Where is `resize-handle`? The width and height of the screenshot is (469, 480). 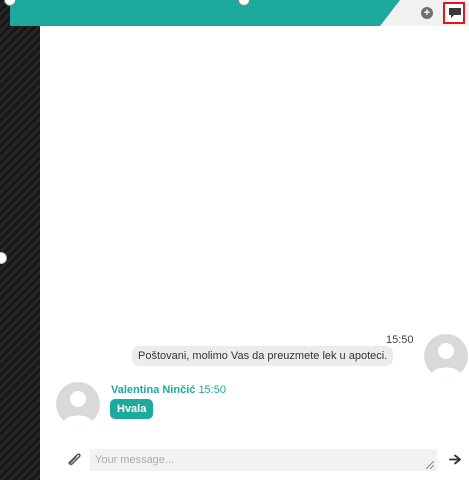
resize-handle is located at coordinates (3, 258).